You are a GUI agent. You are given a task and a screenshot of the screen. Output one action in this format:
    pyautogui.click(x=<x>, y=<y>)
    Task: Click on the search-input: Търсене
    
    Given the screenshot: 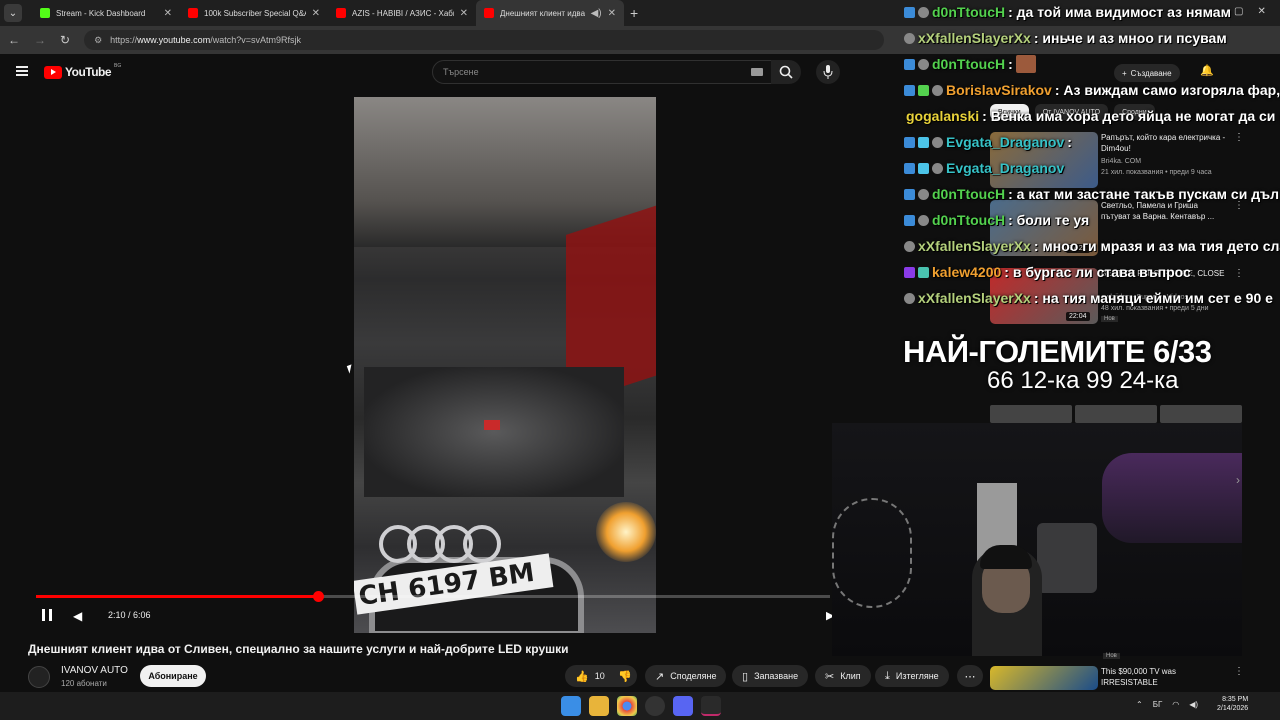 What is the action you would take?
    pyautogui.click(x=602, y=72)
    